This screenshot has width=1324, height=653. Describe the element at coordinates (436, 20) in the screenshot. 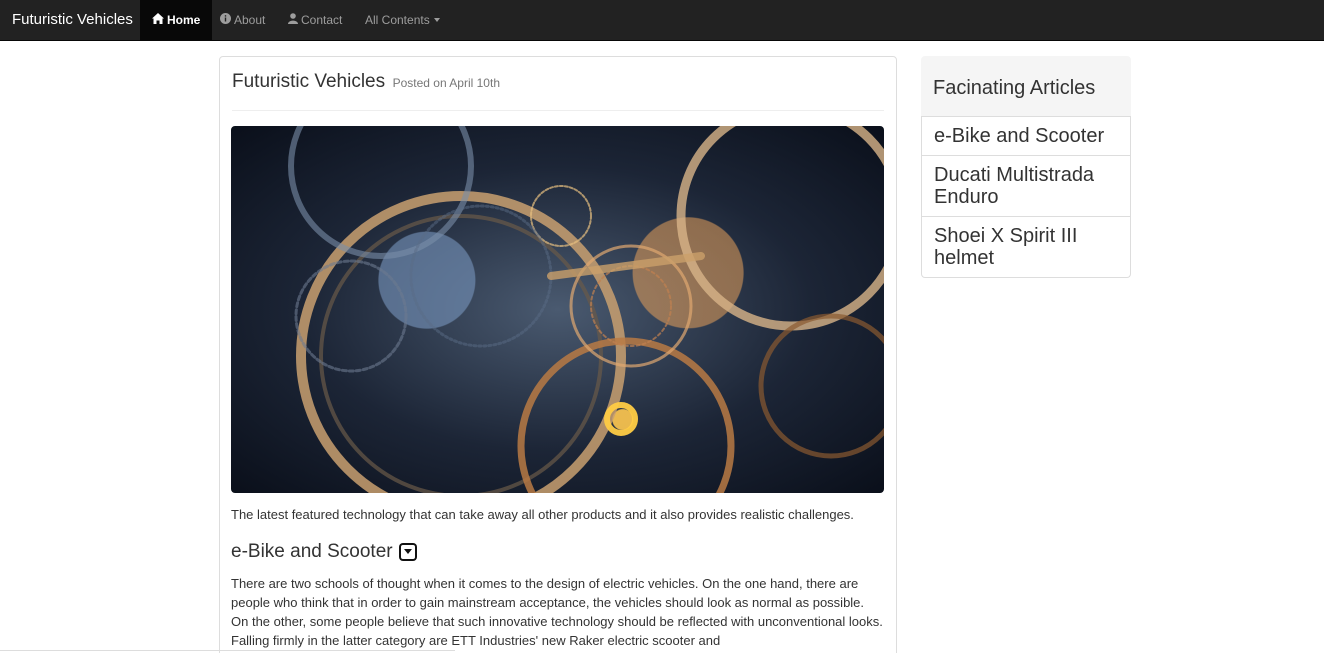

I see `caret-down-icon` at that location.